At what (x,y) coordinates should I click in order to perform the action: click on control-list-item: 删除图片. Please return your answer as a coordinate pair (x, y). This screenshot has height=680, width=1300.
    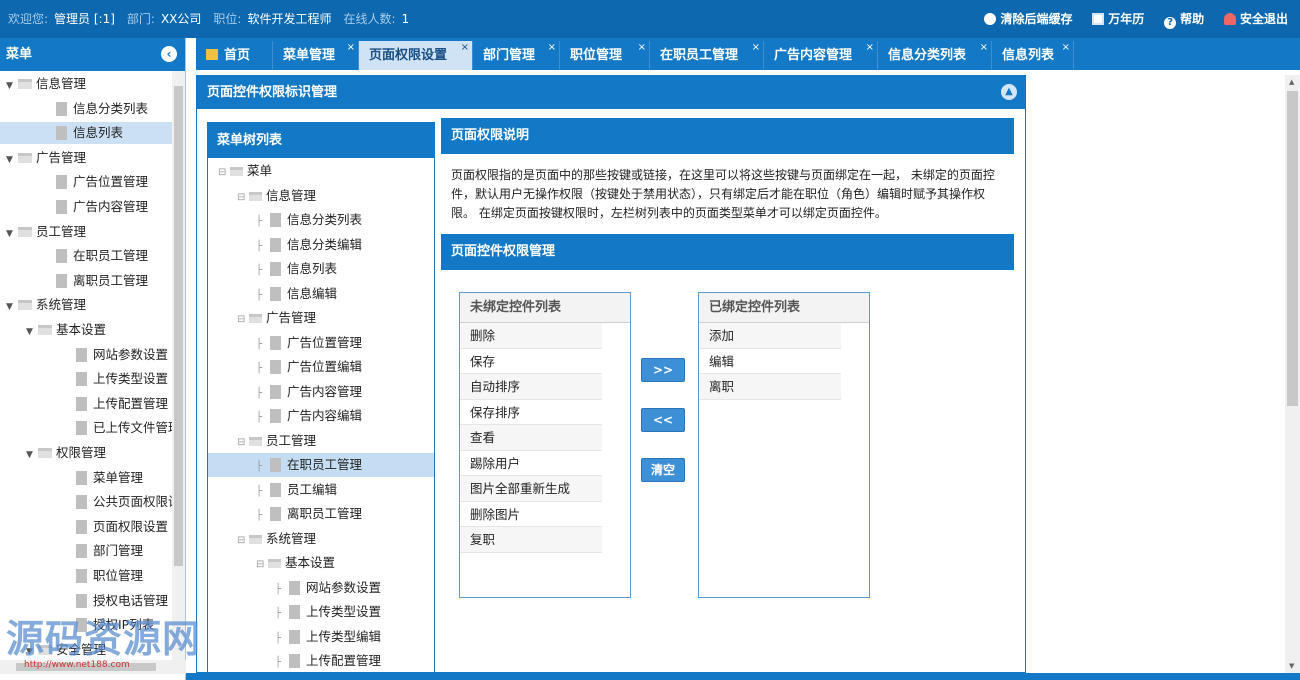
    Looking at the image, I should click on (531, 514).